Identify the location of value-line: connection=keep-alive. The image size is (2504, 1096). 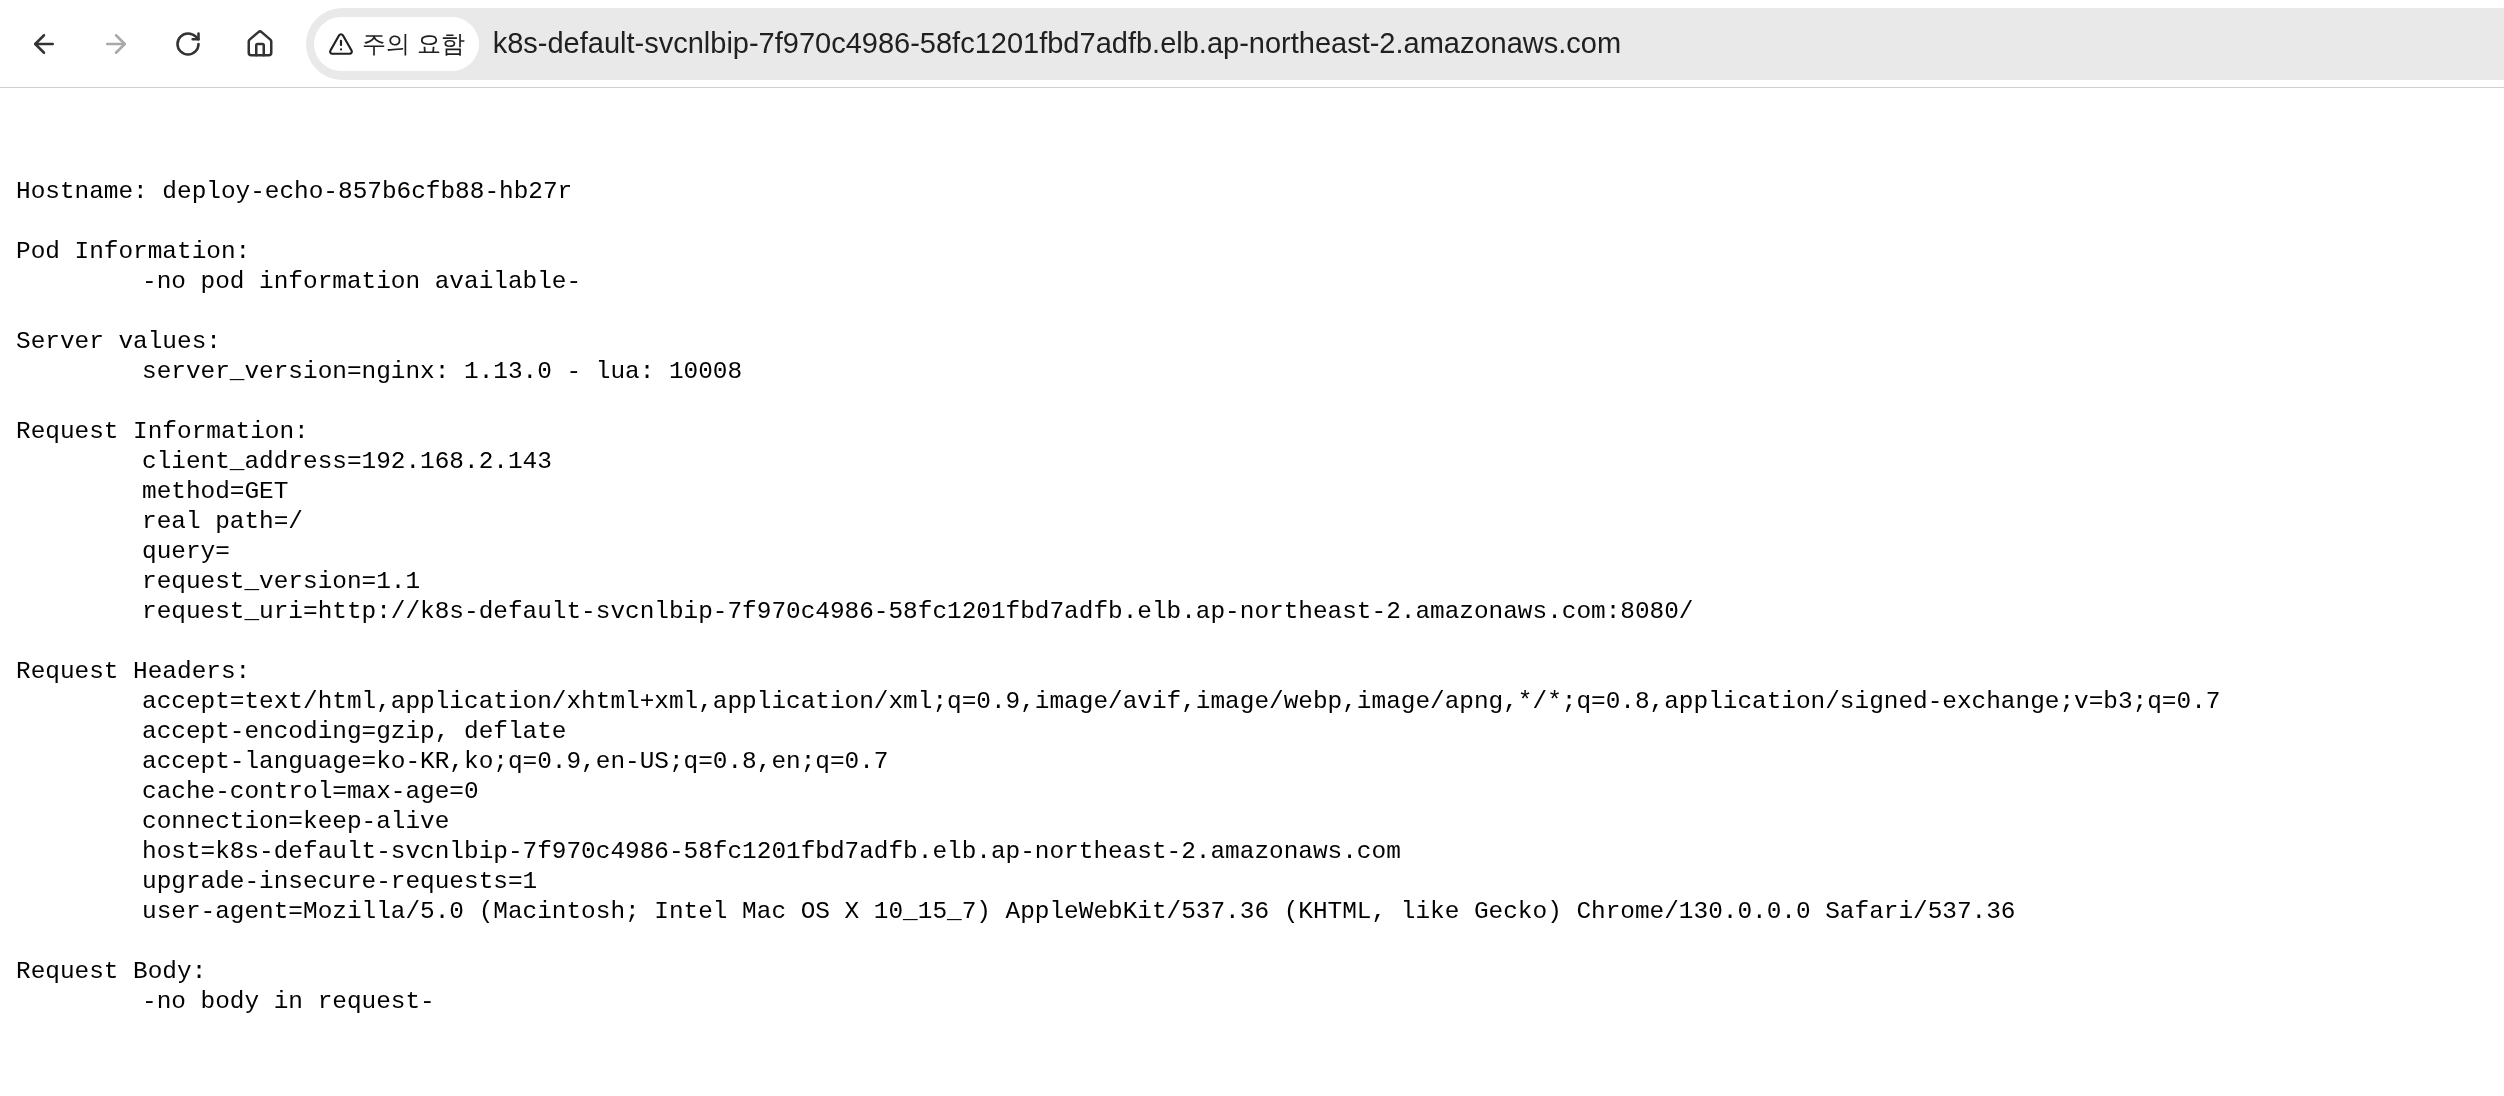
(296, 822).